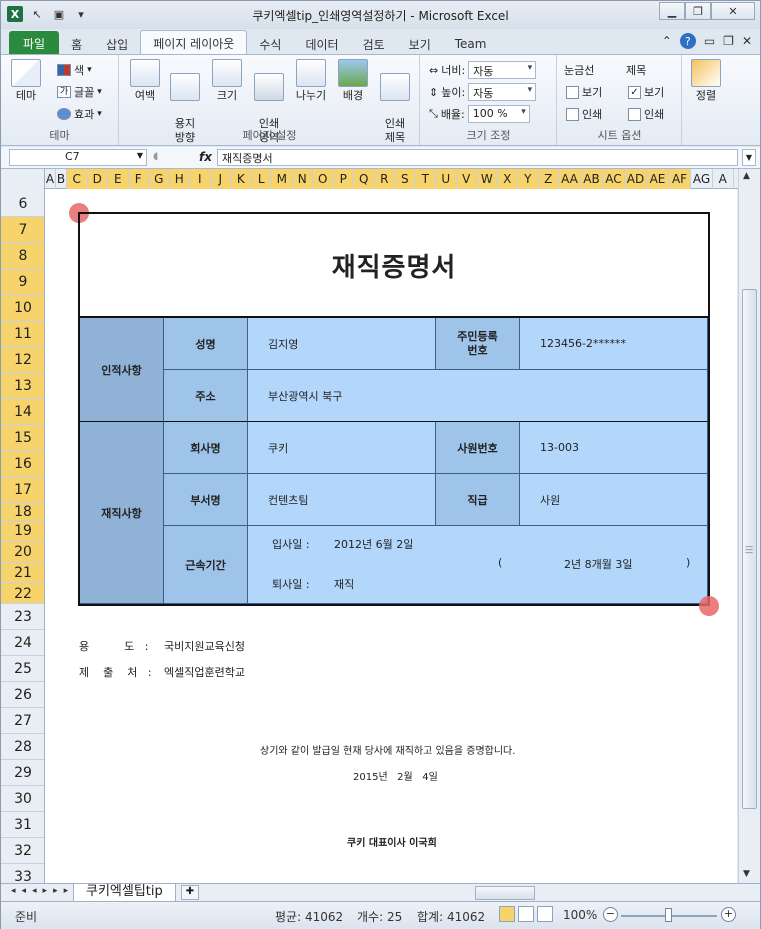 The height and width of the screenshot is (929, 761). I want to click on close-button: ✕, so click(733, 11).